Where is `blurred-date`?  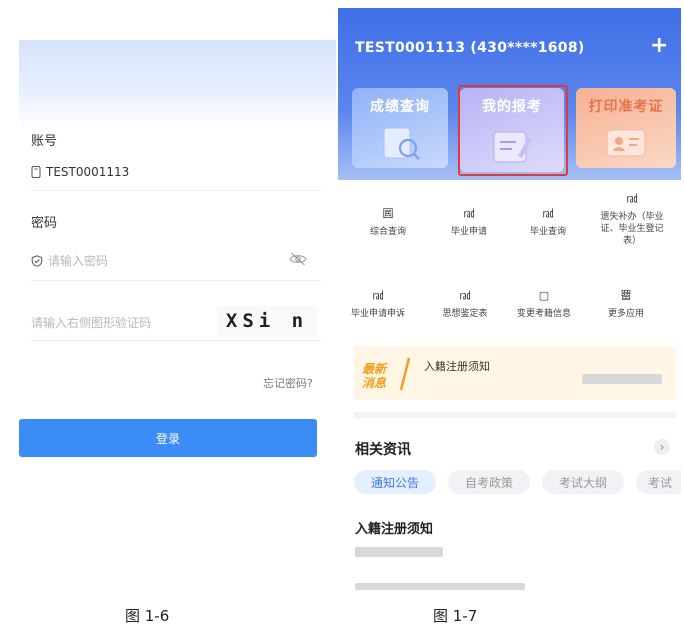 blurred-date is located at coordinates (622, 379).